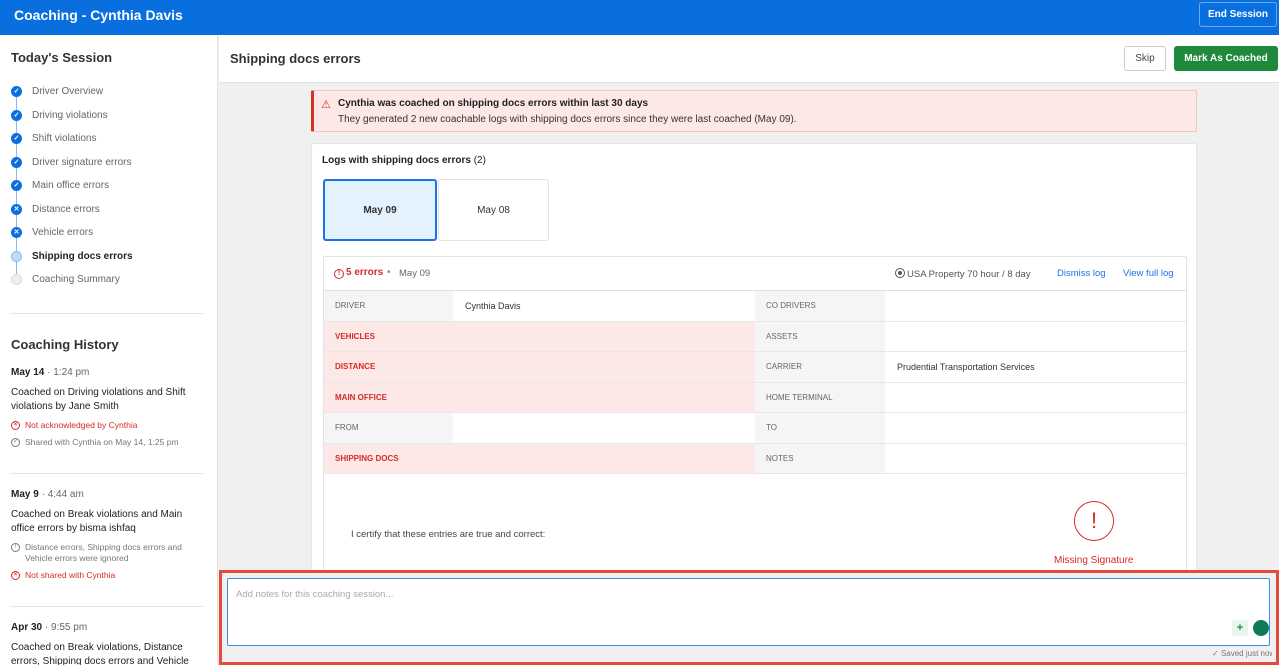 The image size is (1279, 665). I want to click on session-step-label: Shipping docs errors, so click(82, 256).